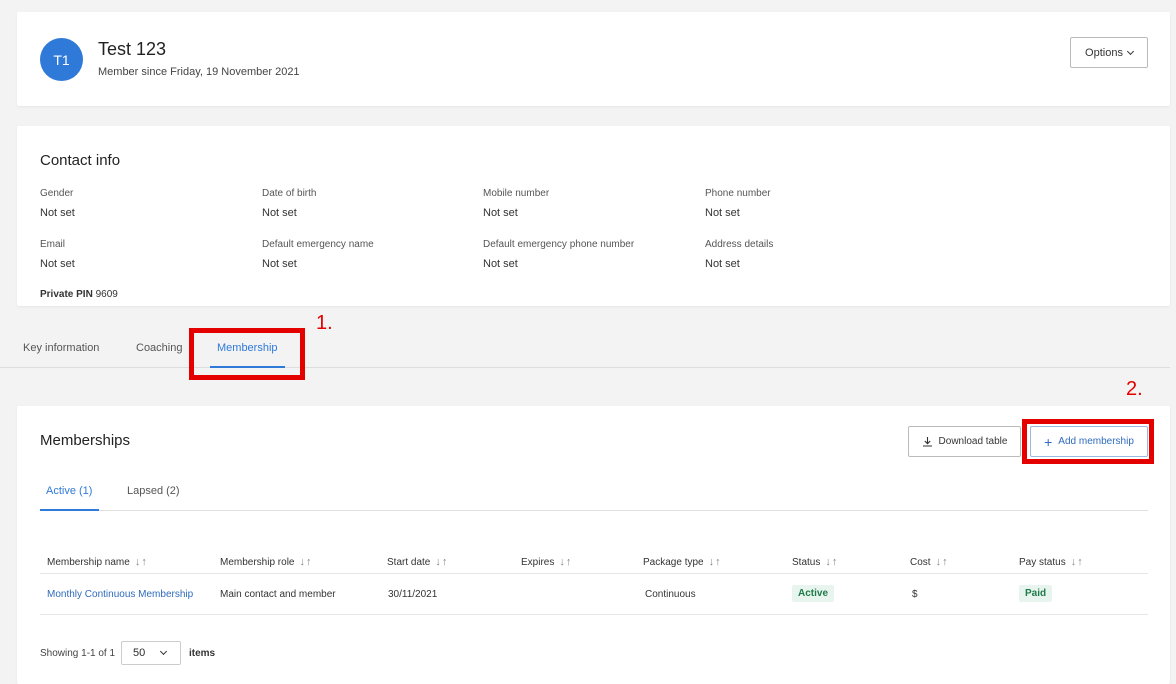  I want to click on start-date-cell: 30/11/2021, so click(413, 594).